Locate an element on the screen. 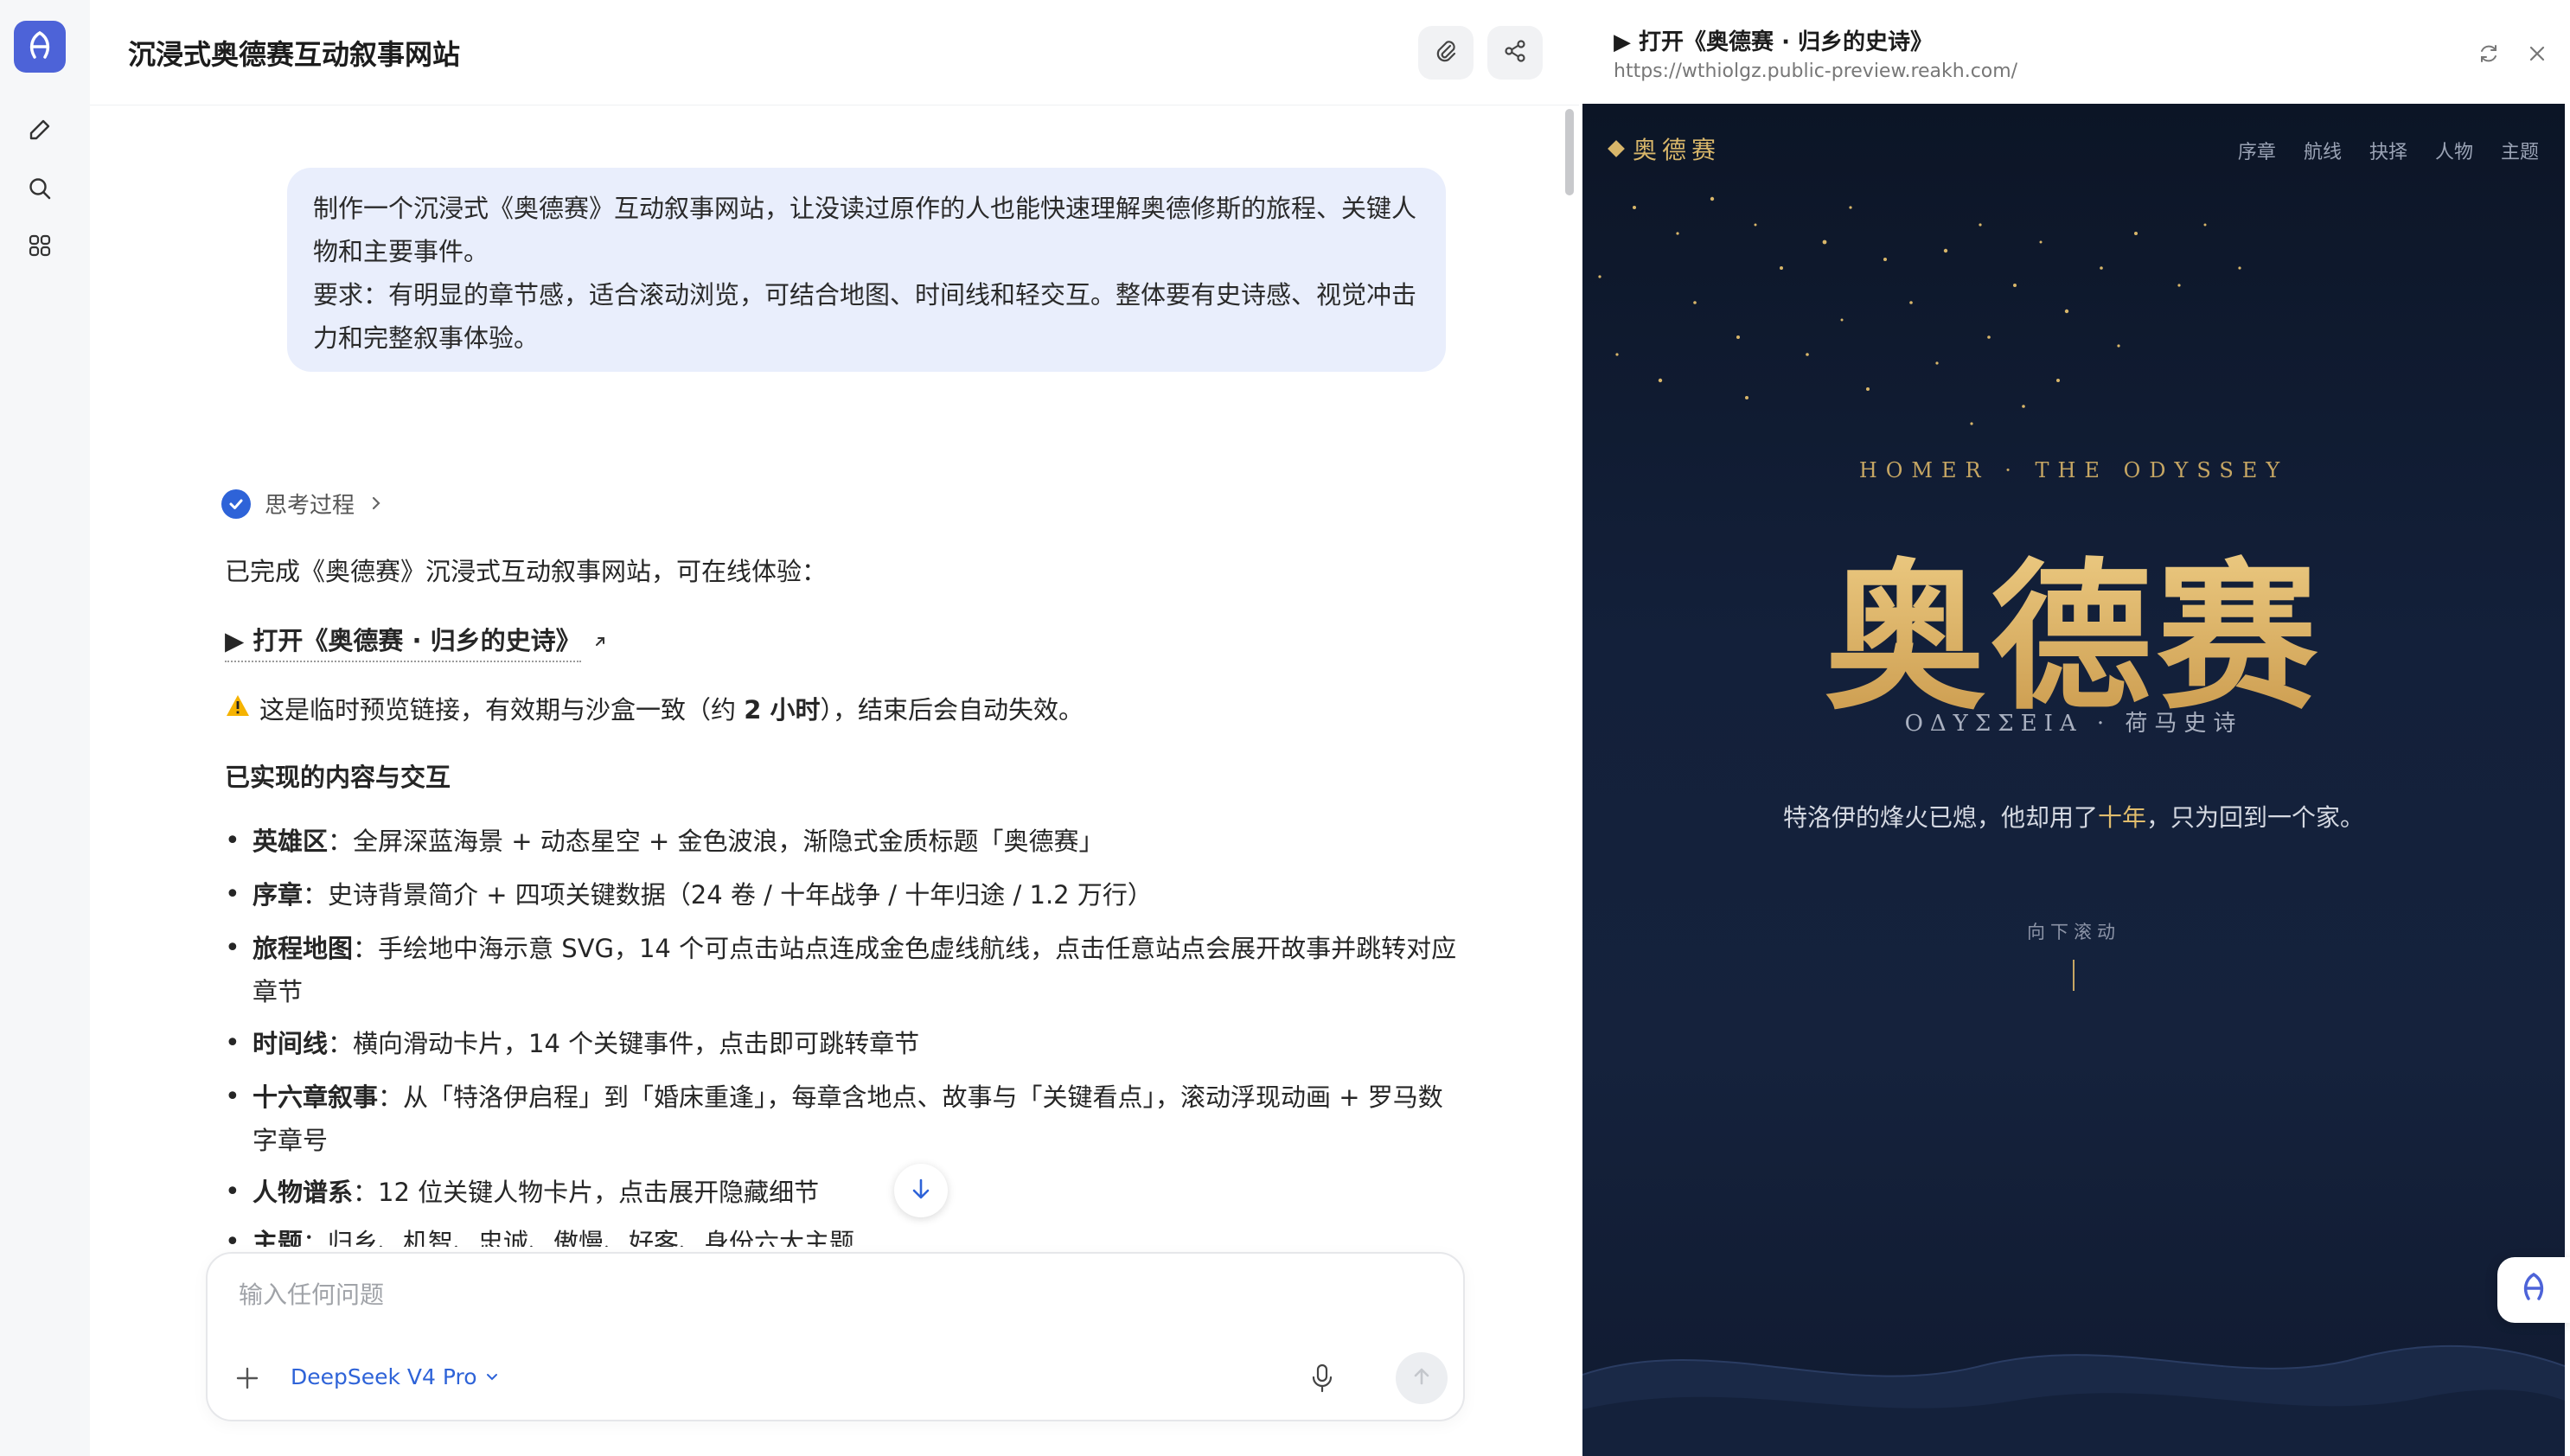 Image resolution: width=2570 pixels, height=1456 pixels. check-icon is located at coordinates (236, 504).